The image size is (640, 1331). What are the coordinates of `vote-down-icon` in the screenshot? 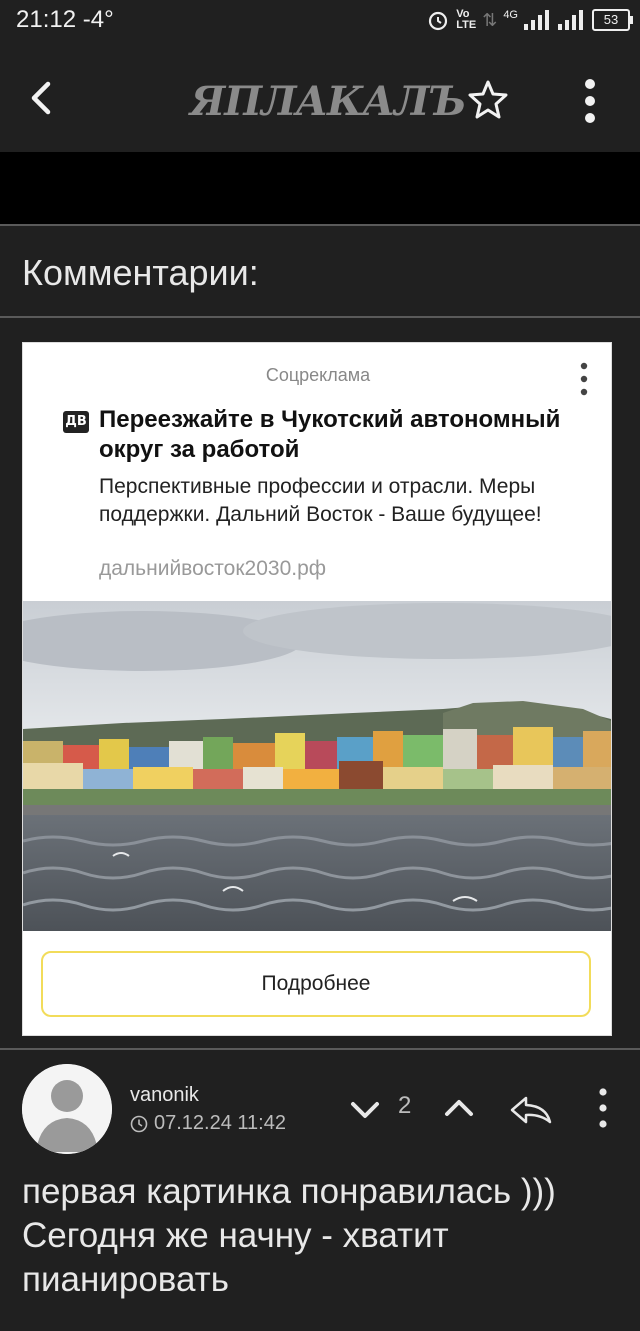 It's located at (365, 1109).